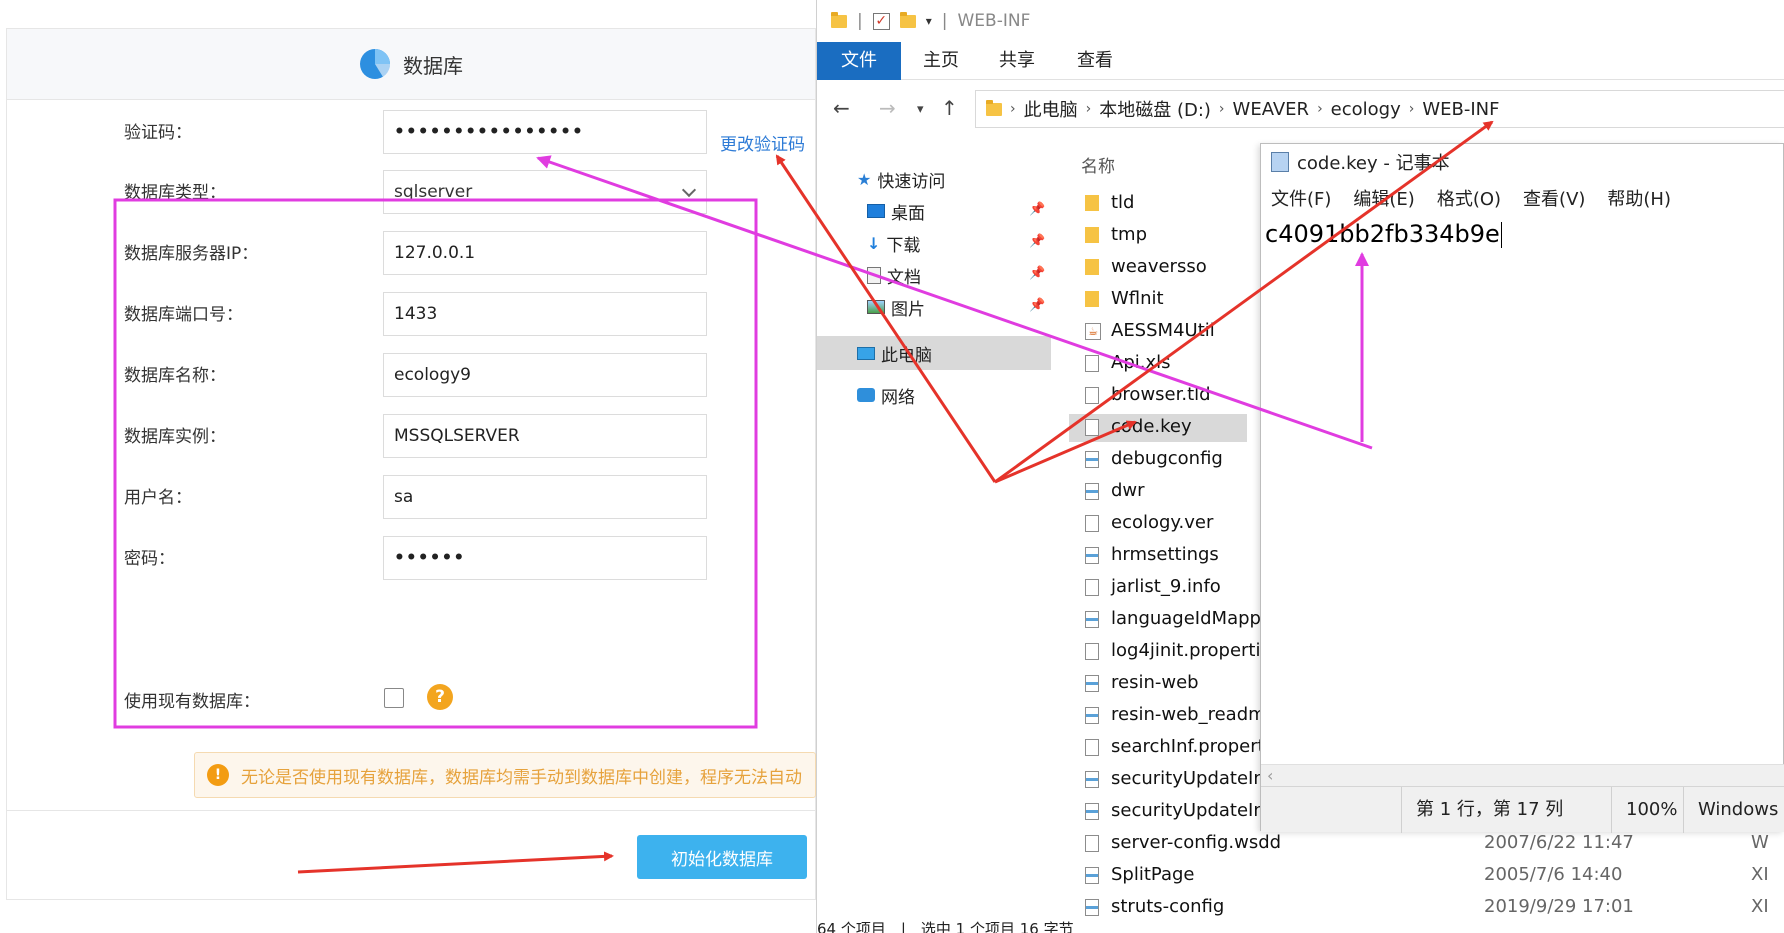 The height and width of the screenshot is (933, 1784). Describe the element at coordinates (722, 857) in the screenshot. I see `init-database-button: 初始化数据库` at that location.